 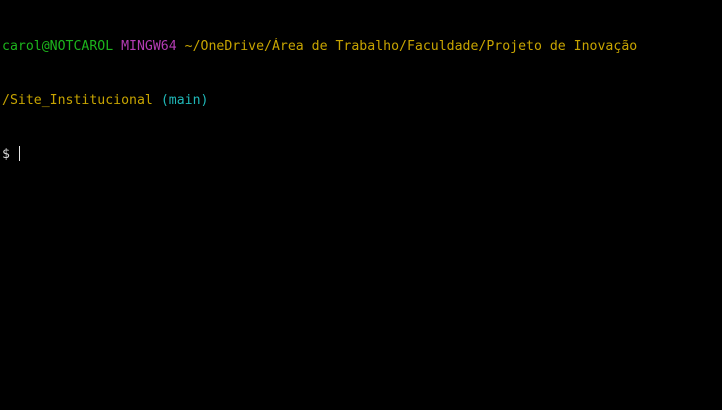 I want to click on git-branch: (main), so click(x=184, y=100).